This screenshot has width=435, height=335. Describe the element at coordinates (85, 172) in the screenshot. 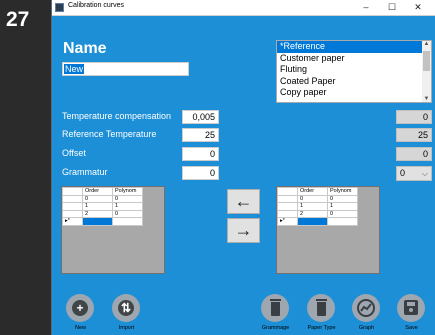

I see `grammatur-label: Grammatur` at that location.